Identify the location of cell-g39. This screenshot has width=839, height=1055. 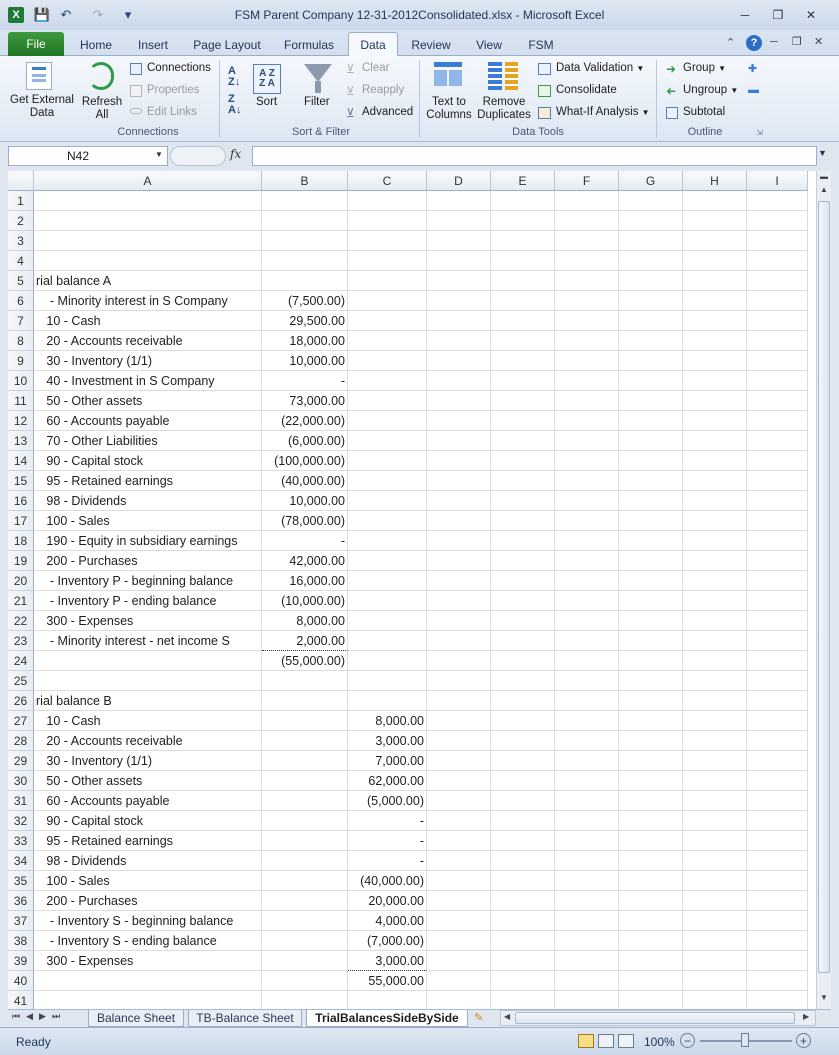
(651, 961).